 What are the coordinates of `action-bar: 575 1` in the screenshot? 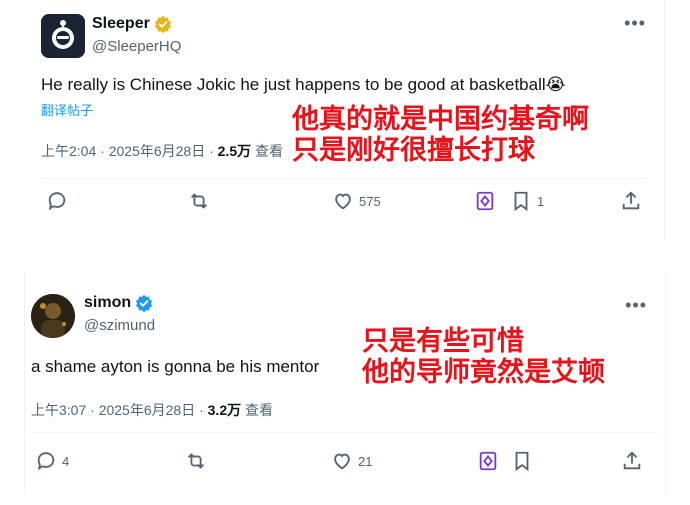 It's located at (344, 205).